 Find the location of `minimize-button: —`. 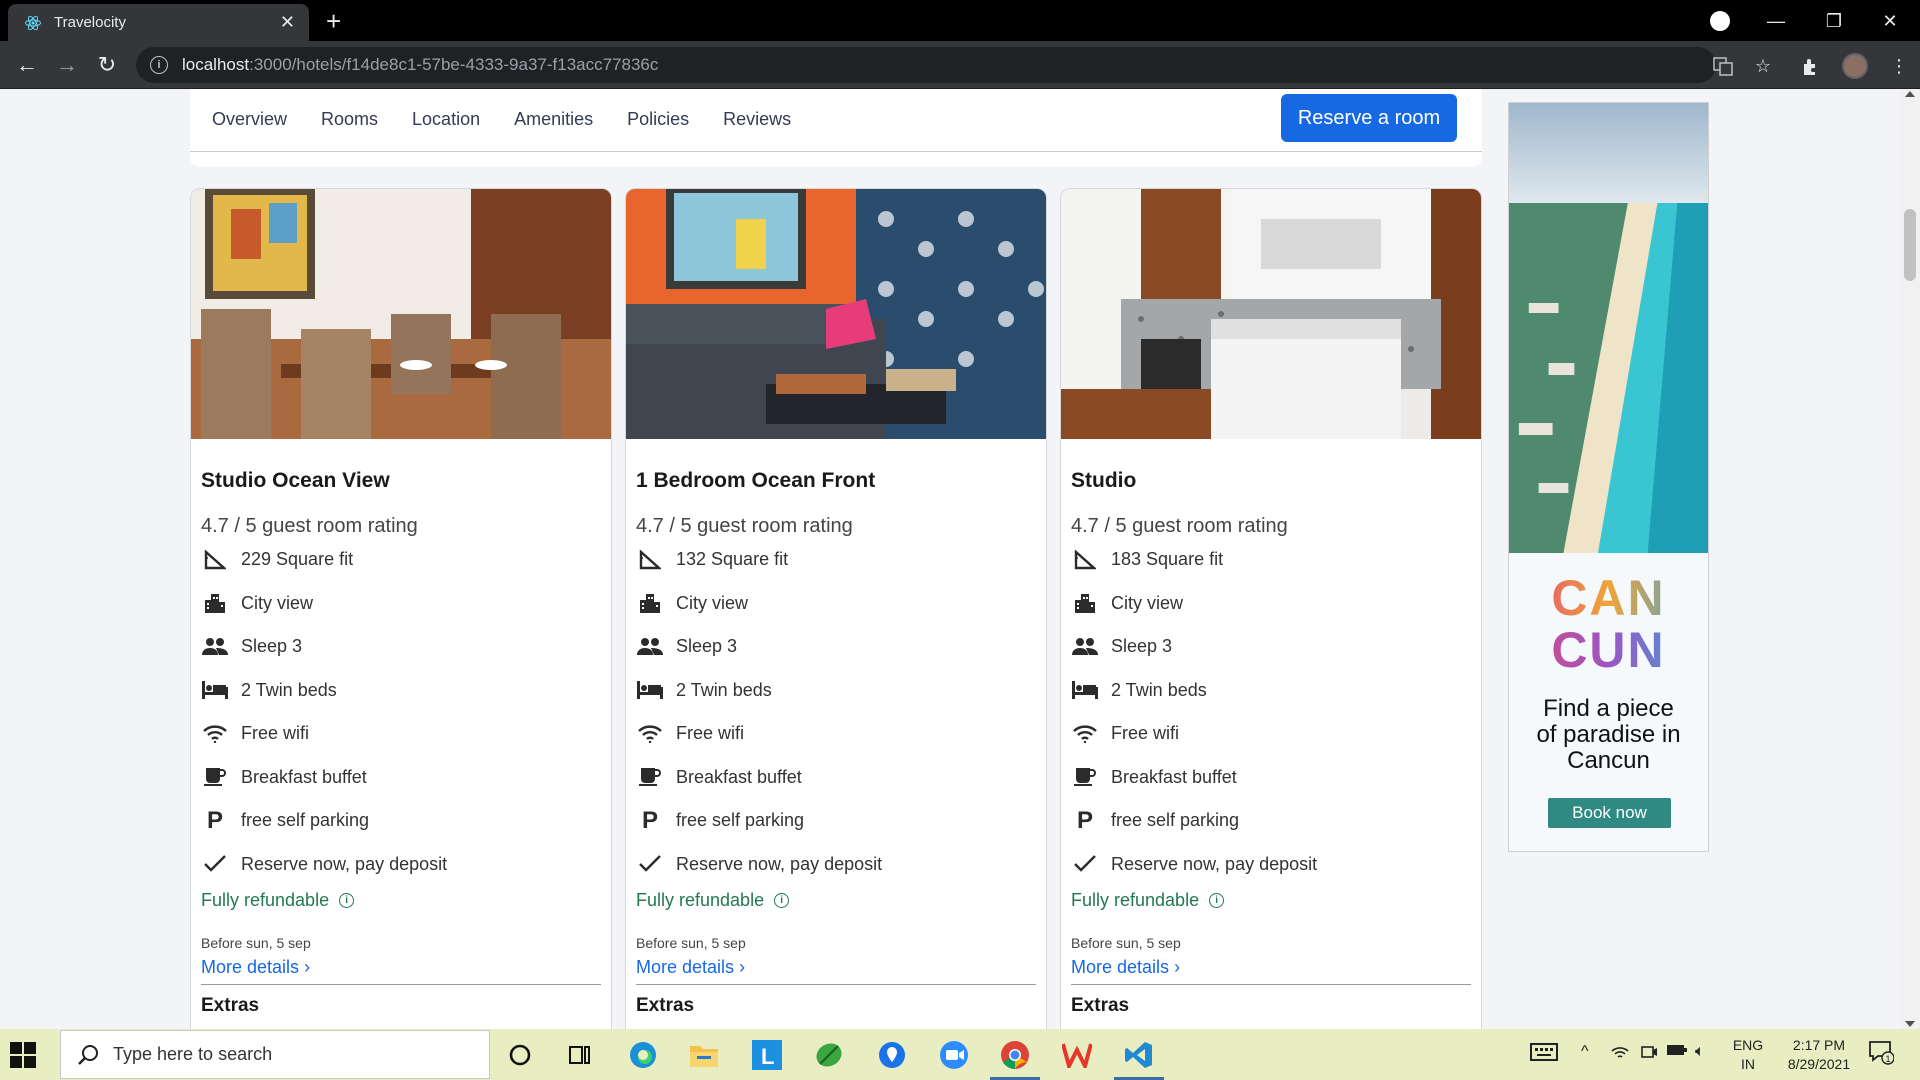

minimize-button: — is located at coordinates (1776, 21).